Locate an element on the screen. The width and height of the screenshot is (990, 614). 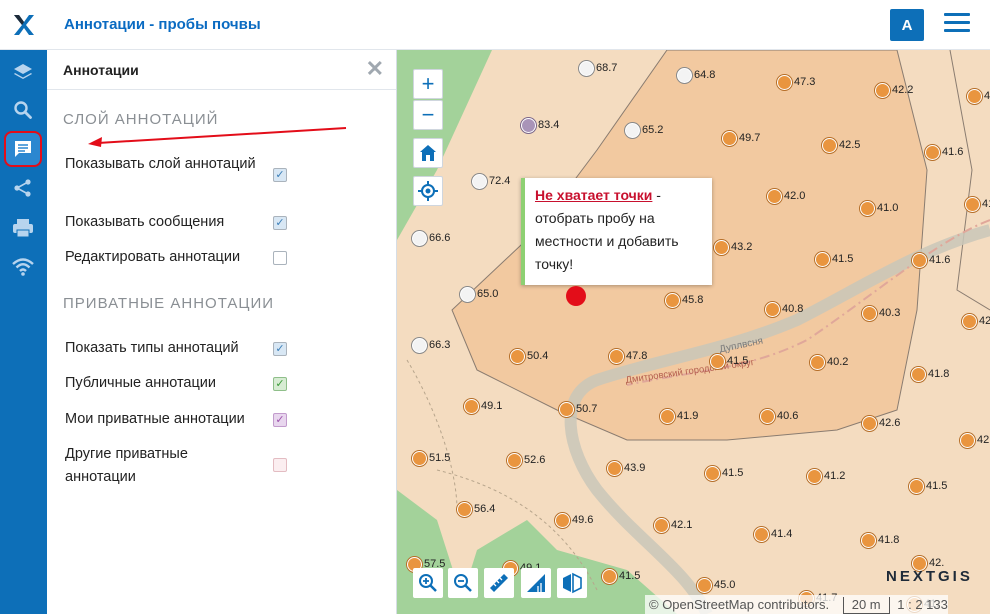
option-other-private-label: Другие приватные аннотации is located at coordinates (126, 465).